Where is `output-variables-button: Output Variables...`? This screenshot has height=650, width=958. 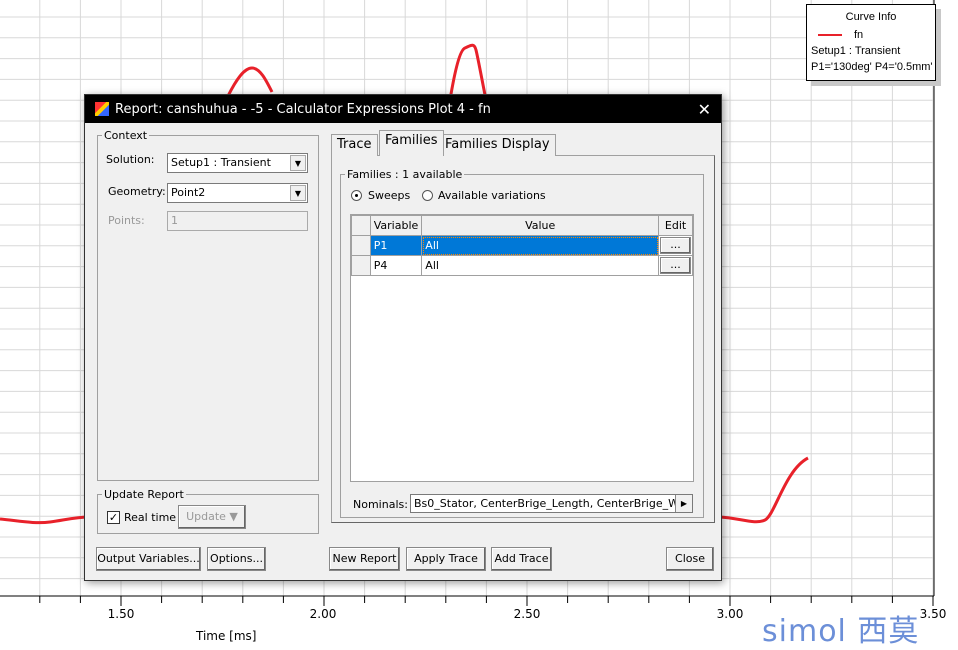
output-variables-button: Output Variables... is located at coordinates (148, 559).